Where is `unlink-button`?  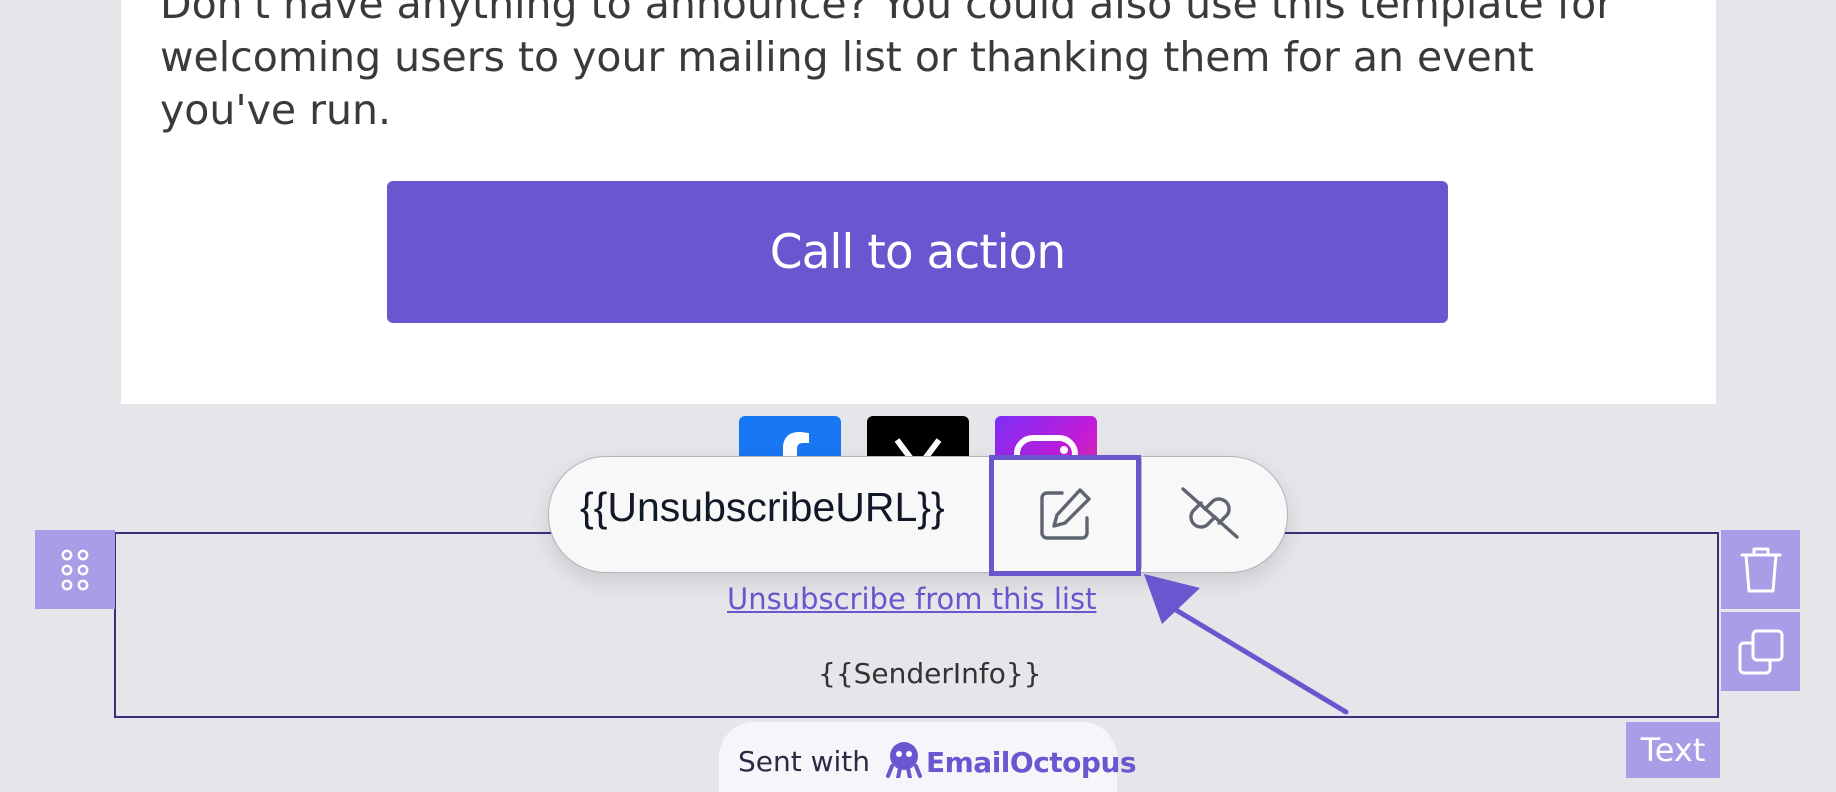
unlink-button is located at coordinates (1210, 515).